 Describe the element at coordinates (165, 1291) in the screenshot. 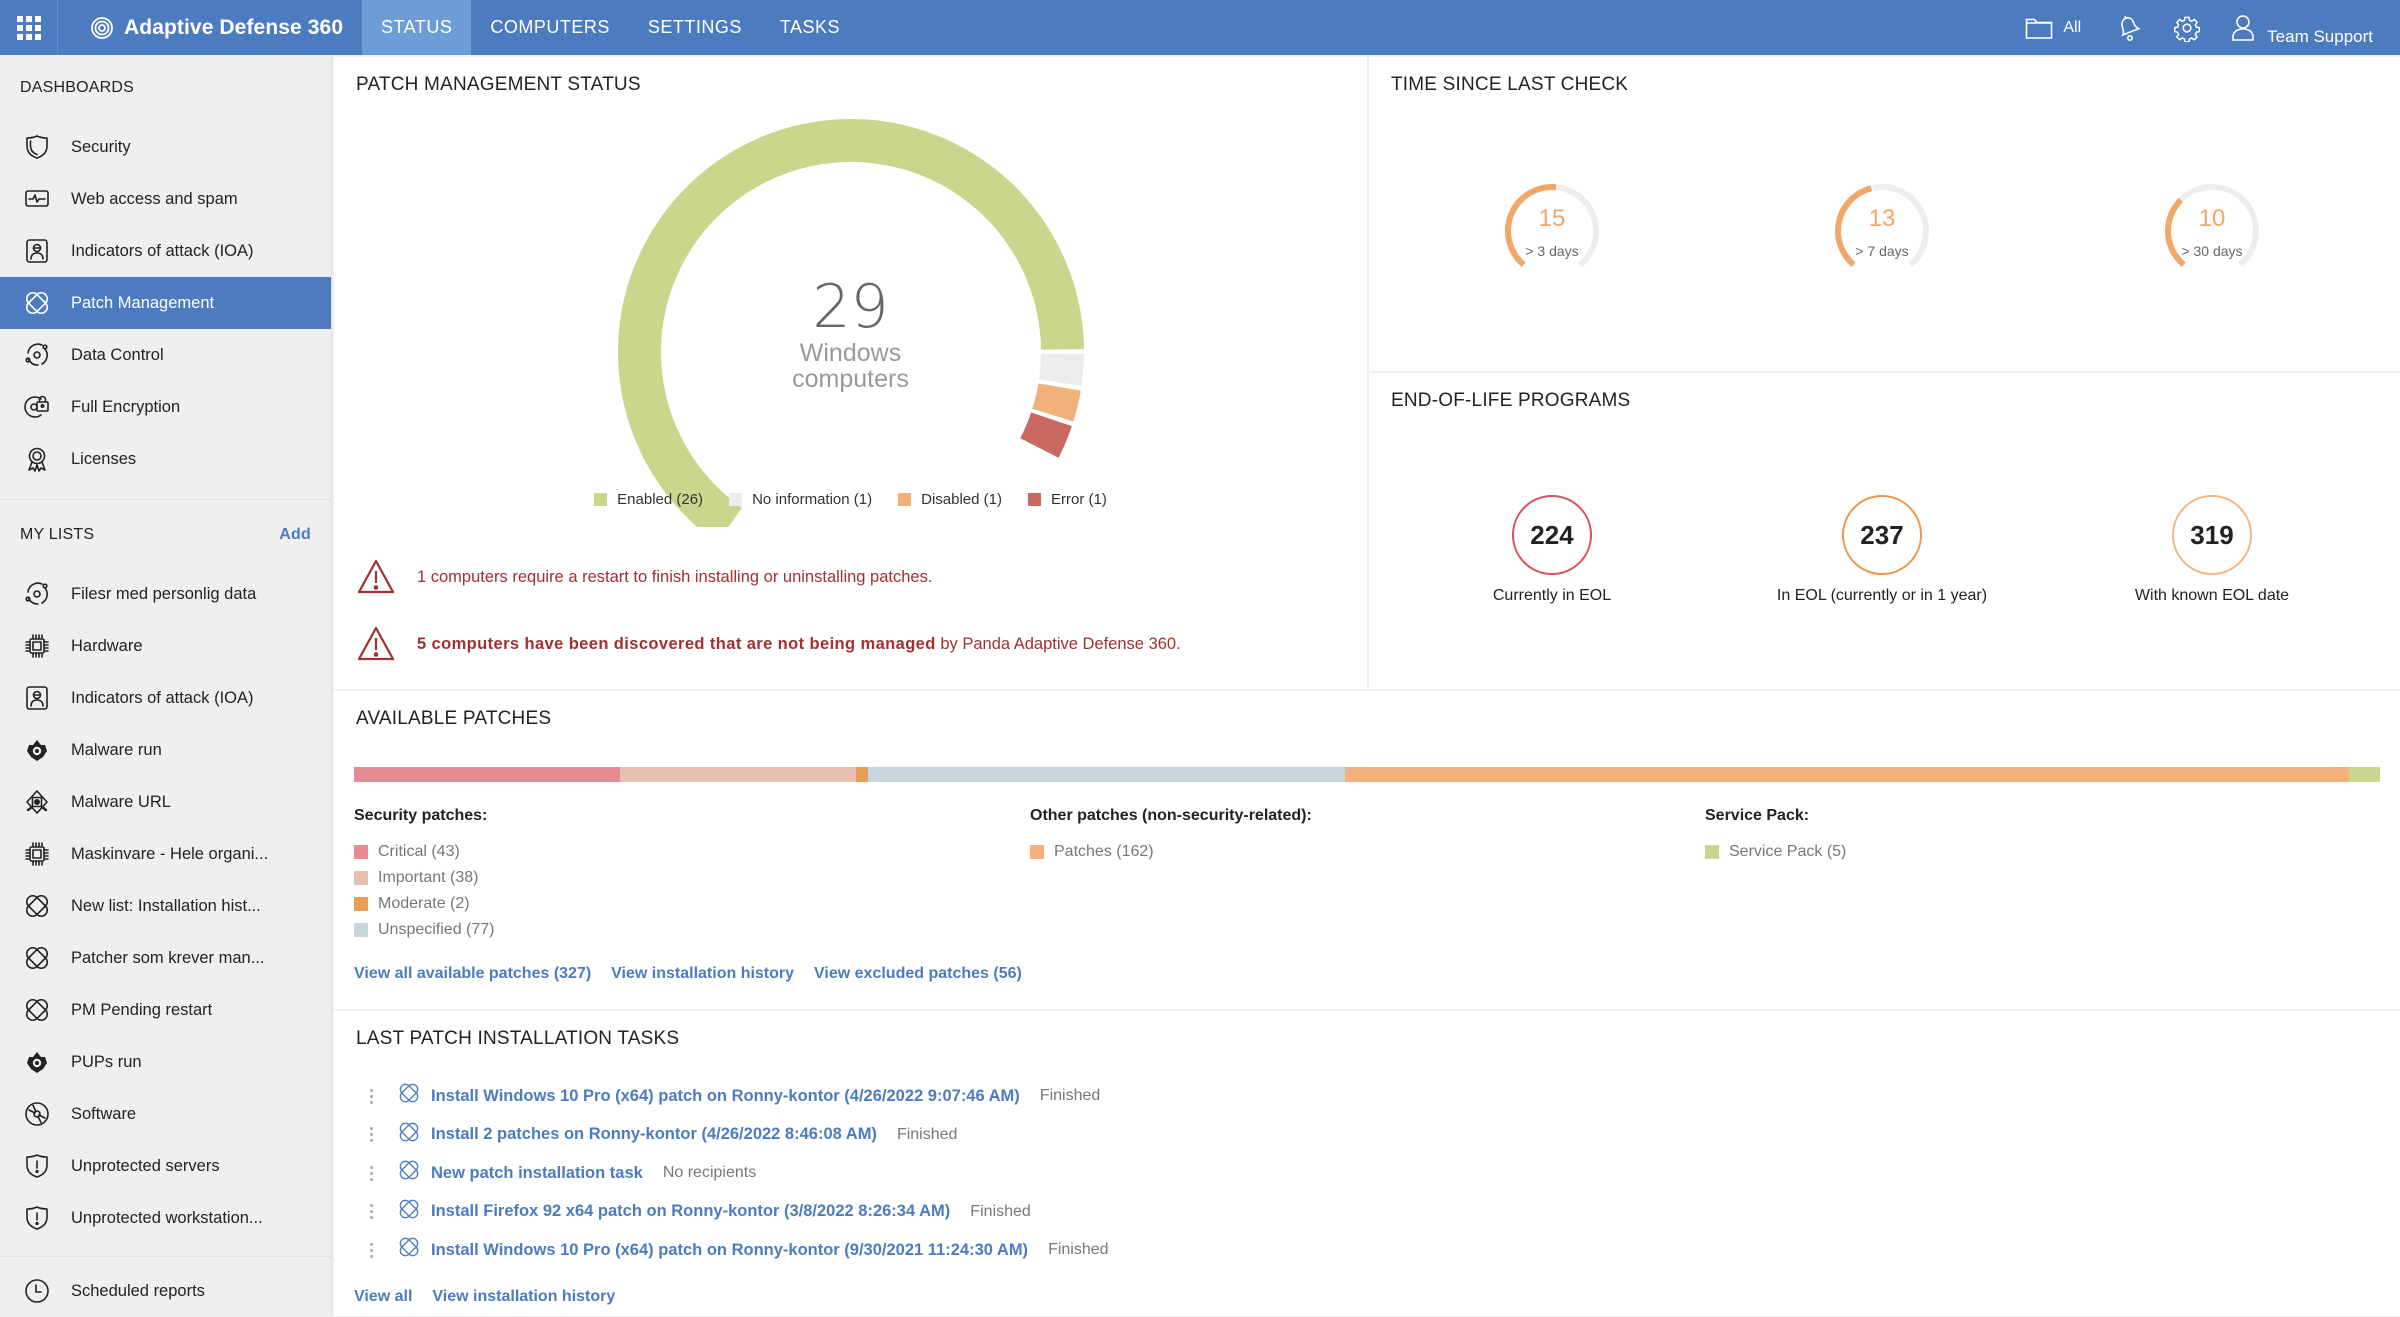

I see `sidebar-item-scheduled-reports: Scheduled reports` at that location.